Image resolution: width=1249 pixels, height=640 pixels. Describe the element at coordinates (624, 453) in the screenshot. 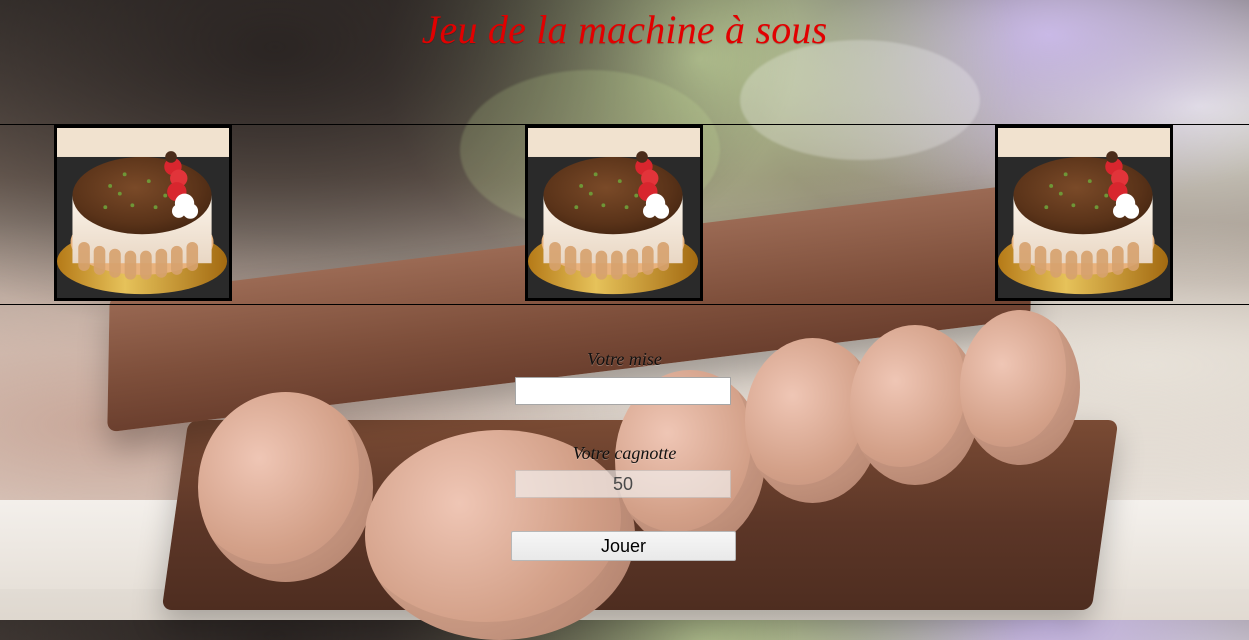

I see `bank-label: Votre cagnotte` at that location.